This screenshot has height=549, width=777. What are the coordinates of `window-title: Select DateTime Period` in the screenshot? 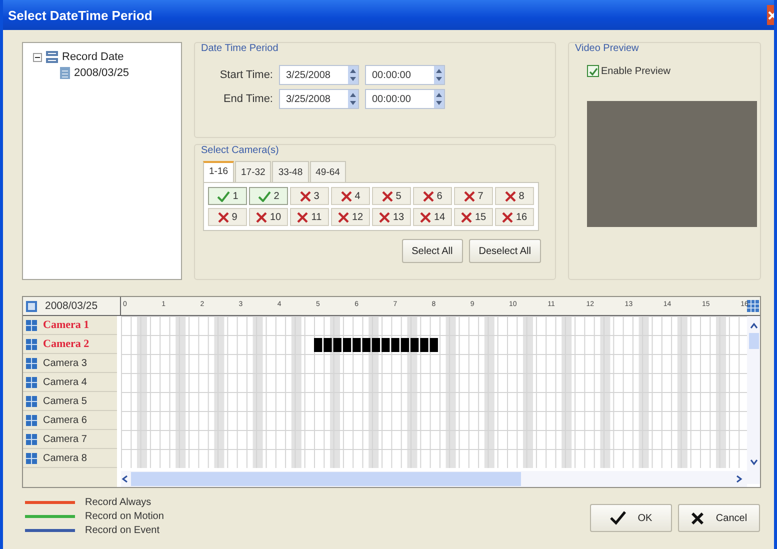 It's located at (80, 15).